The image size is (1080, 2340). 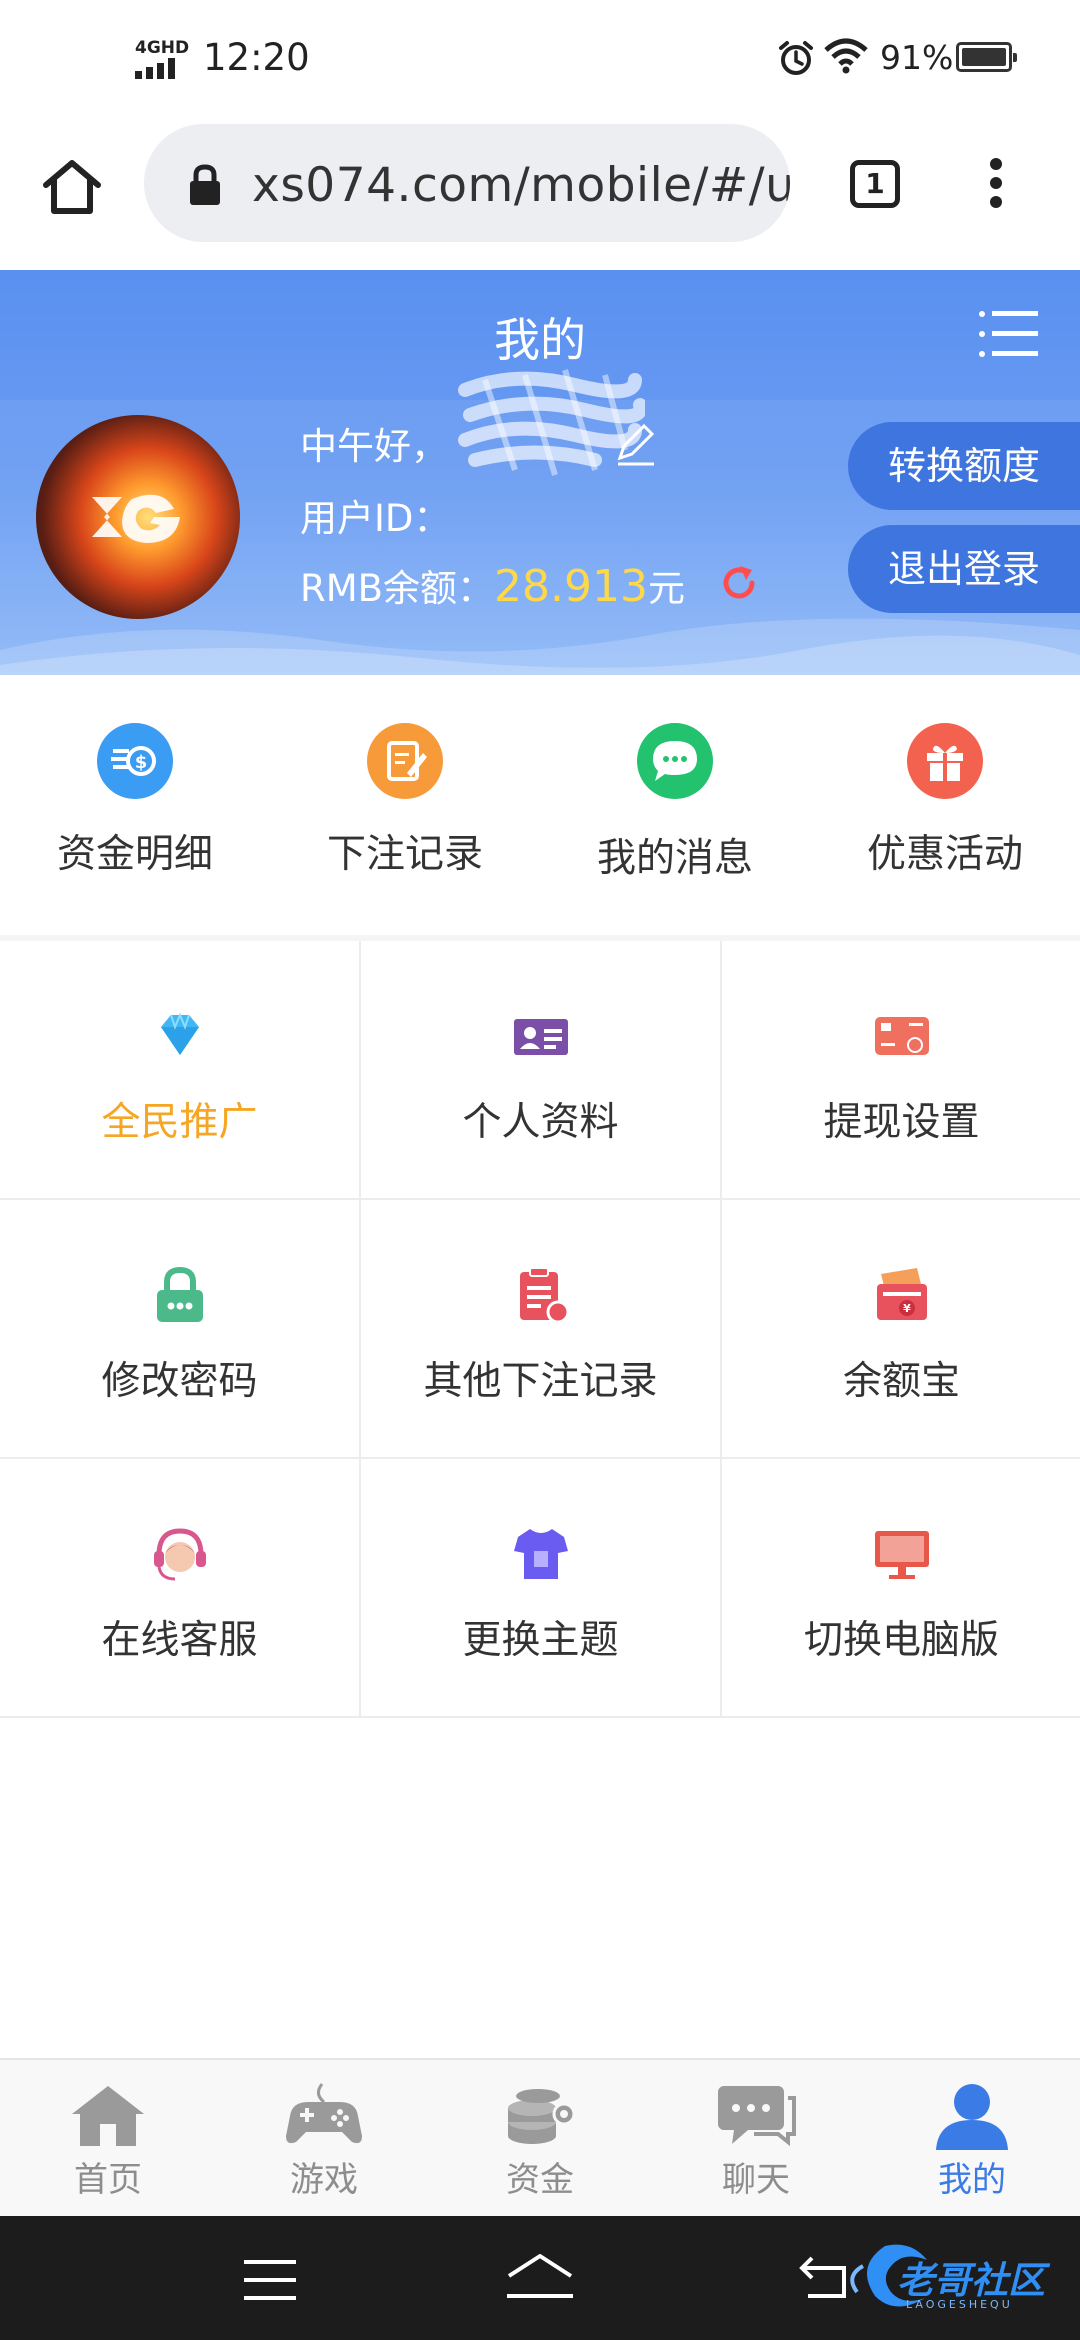 I want to click on greeting-text: 中午好，, so click(x=374, y=446).